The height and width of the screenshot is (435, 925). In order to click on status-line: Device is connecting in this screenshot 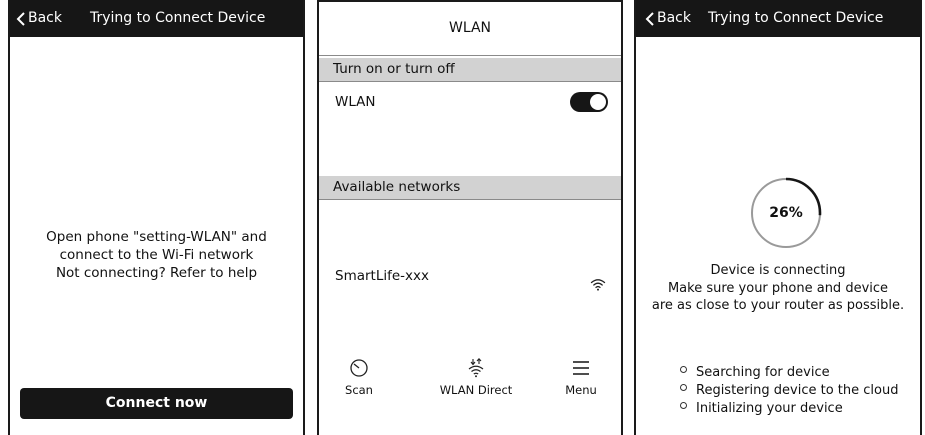, I will do `click(778, 270)`.